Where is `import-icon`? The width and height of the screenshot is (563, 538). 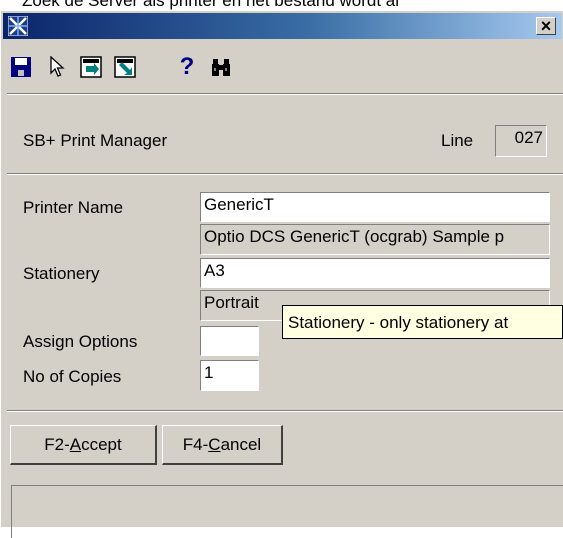
import-icon is located at coordinates (125, 67).